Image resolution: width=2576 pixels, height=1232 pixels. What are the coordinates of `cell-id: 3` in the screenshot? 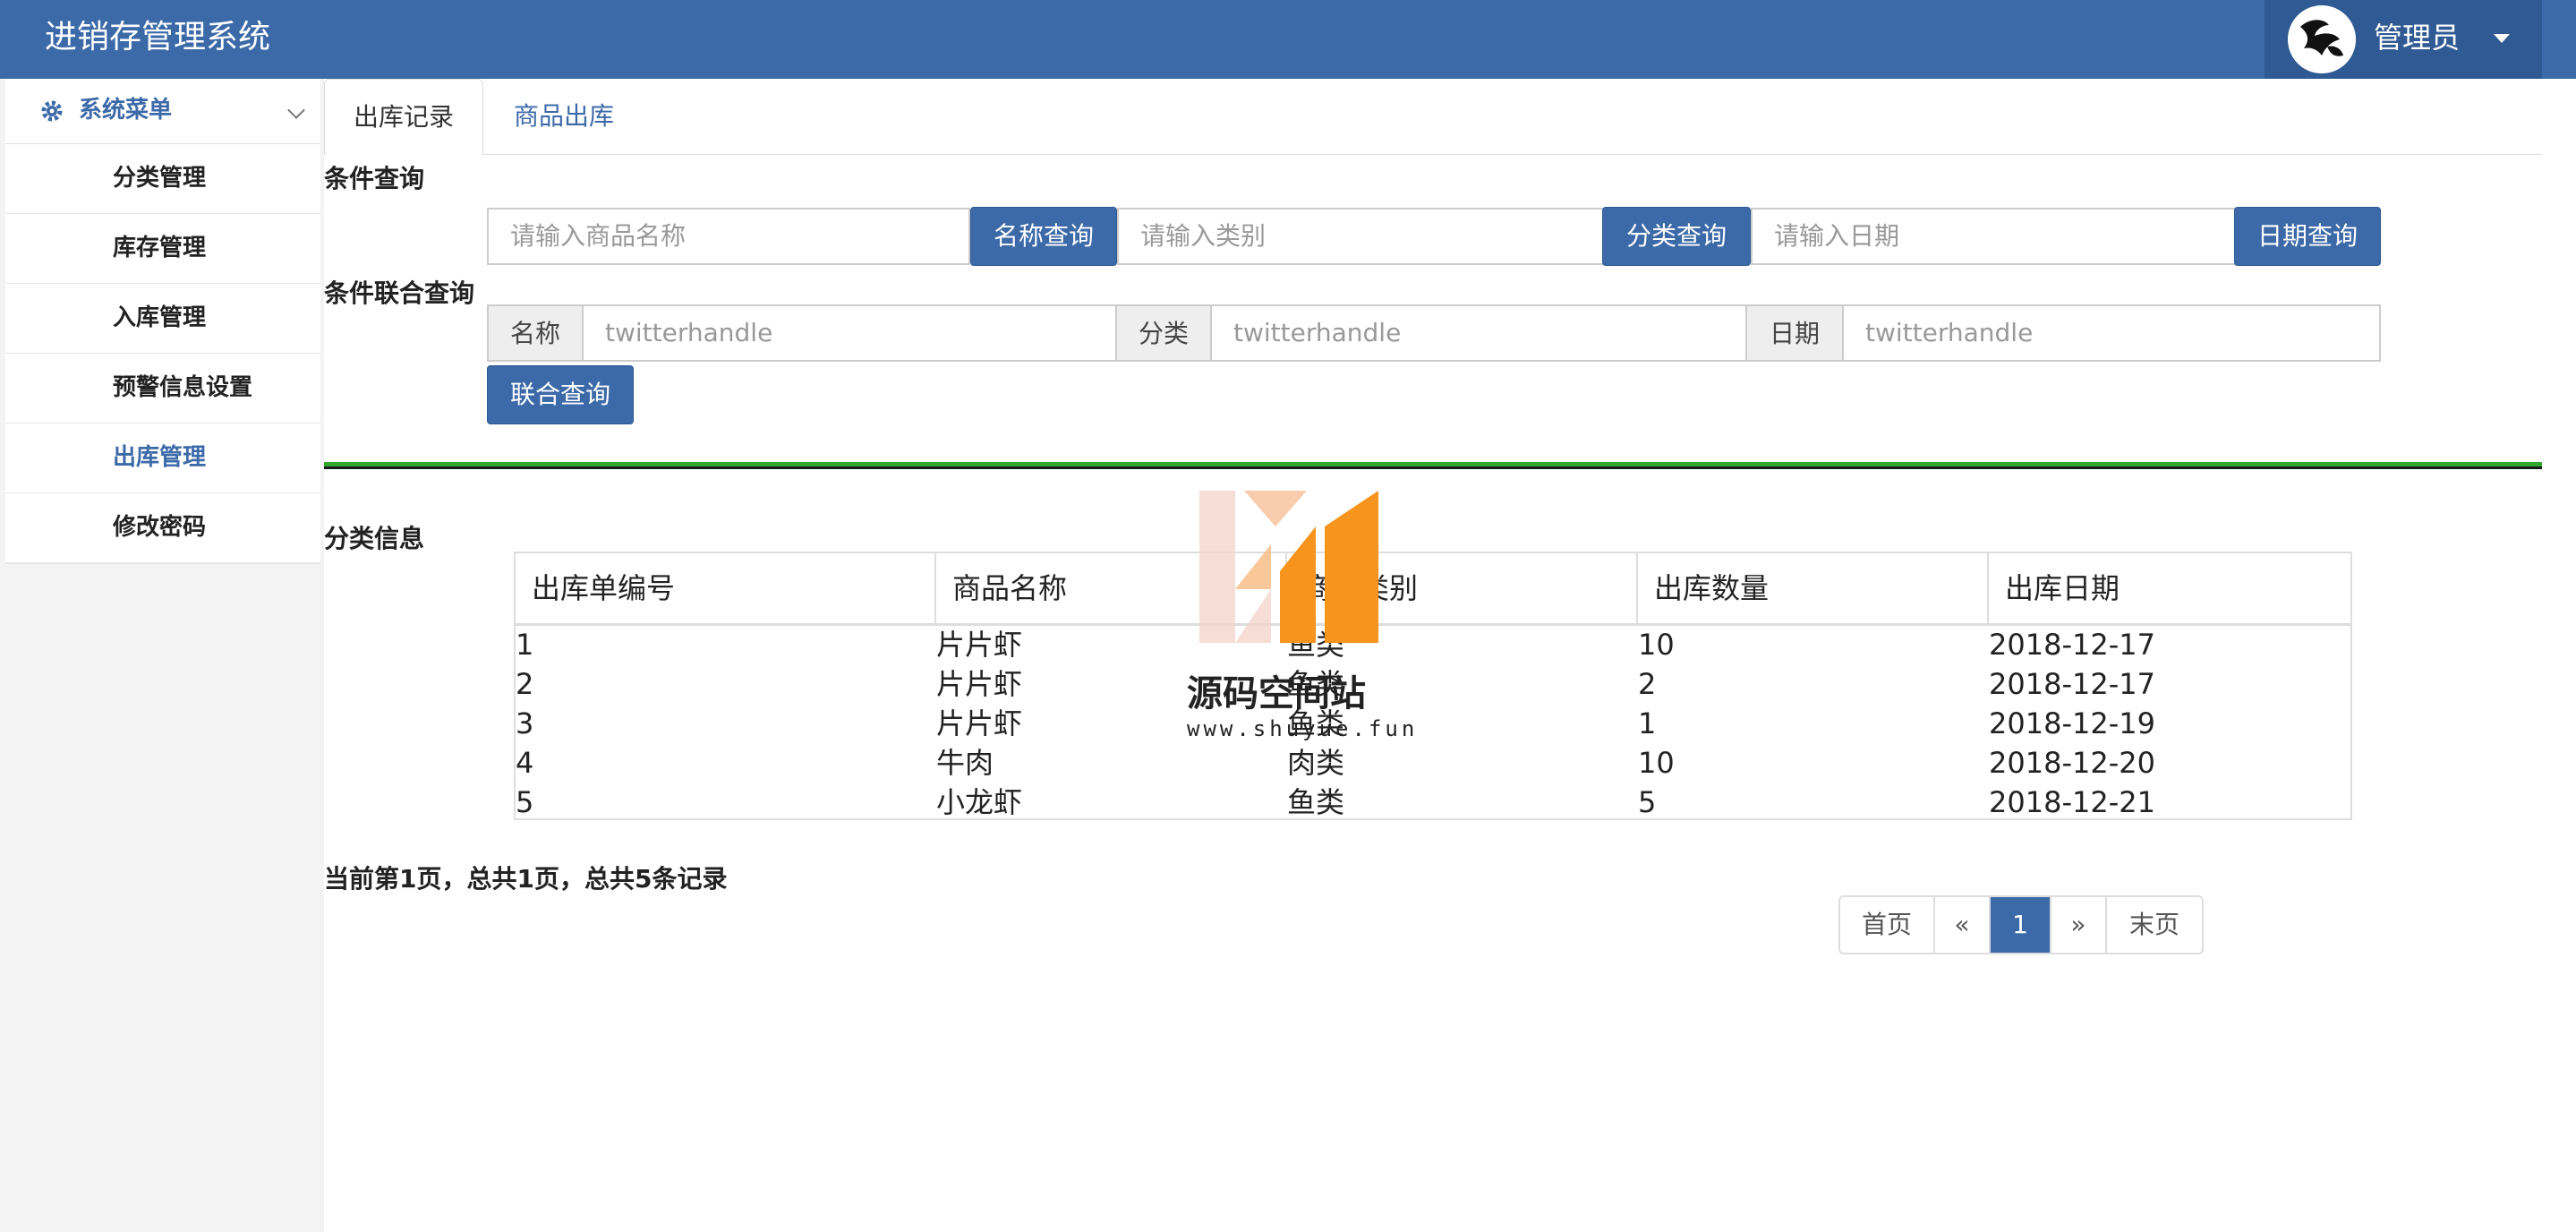 It's located at (525, 723).